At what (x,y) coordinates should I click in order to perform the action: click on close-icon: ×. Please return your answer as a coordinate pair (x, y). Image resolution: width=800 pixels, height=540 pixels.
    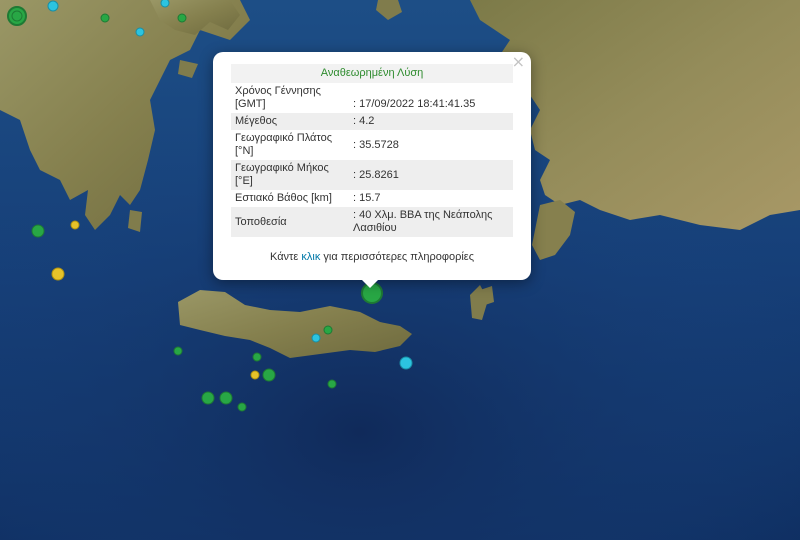
    Looking at the image, I should click on (518, 62).